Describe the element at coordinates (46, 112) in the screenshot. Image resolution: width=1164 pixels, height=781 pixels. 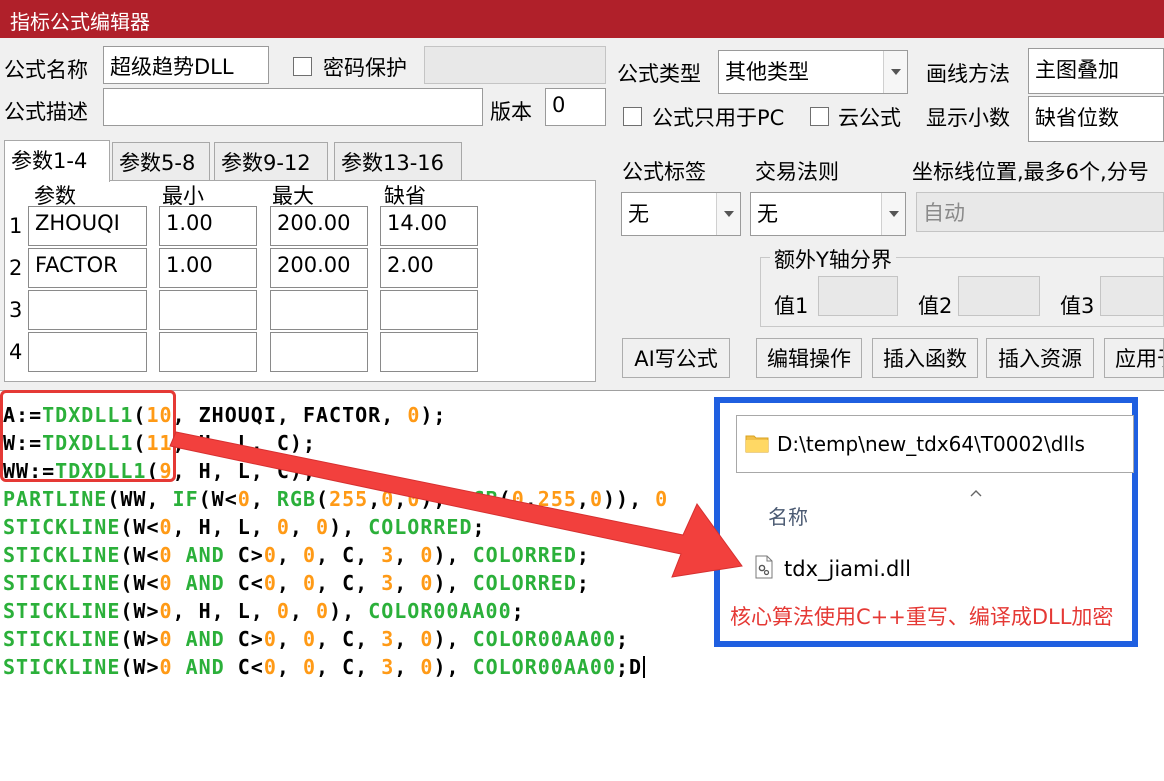
I see `desc-label: 公式描述` at that location.